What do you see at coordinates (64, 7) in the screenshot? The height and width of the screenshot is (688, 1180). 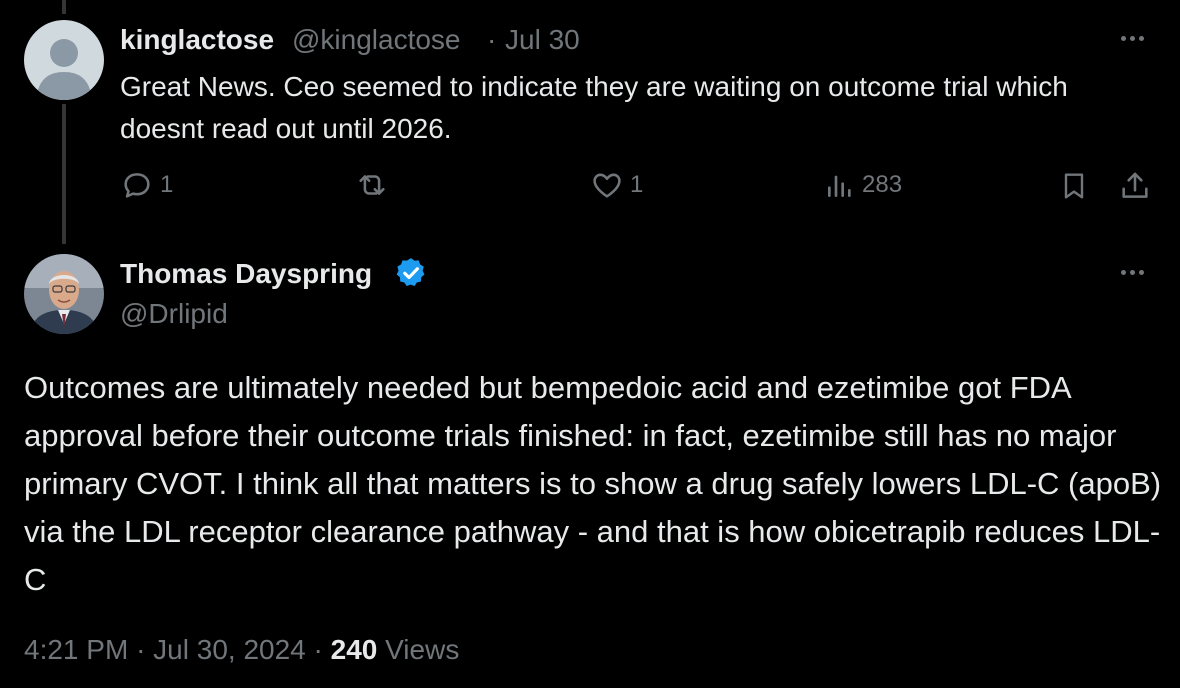 I see `thread-connector-top` at bounding box center [64, 7].